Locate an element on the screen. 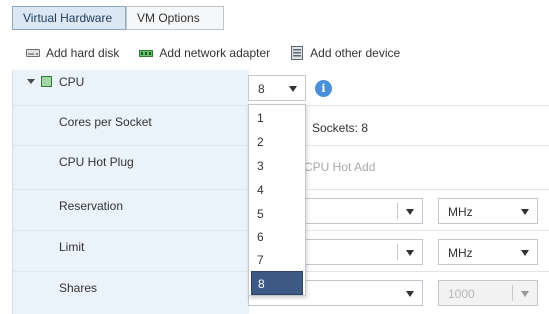 The image size is (549, 314). cpu-count-dropdown: 1 2 3 4 5 6 7 8 is located at coordinates (277, 200).